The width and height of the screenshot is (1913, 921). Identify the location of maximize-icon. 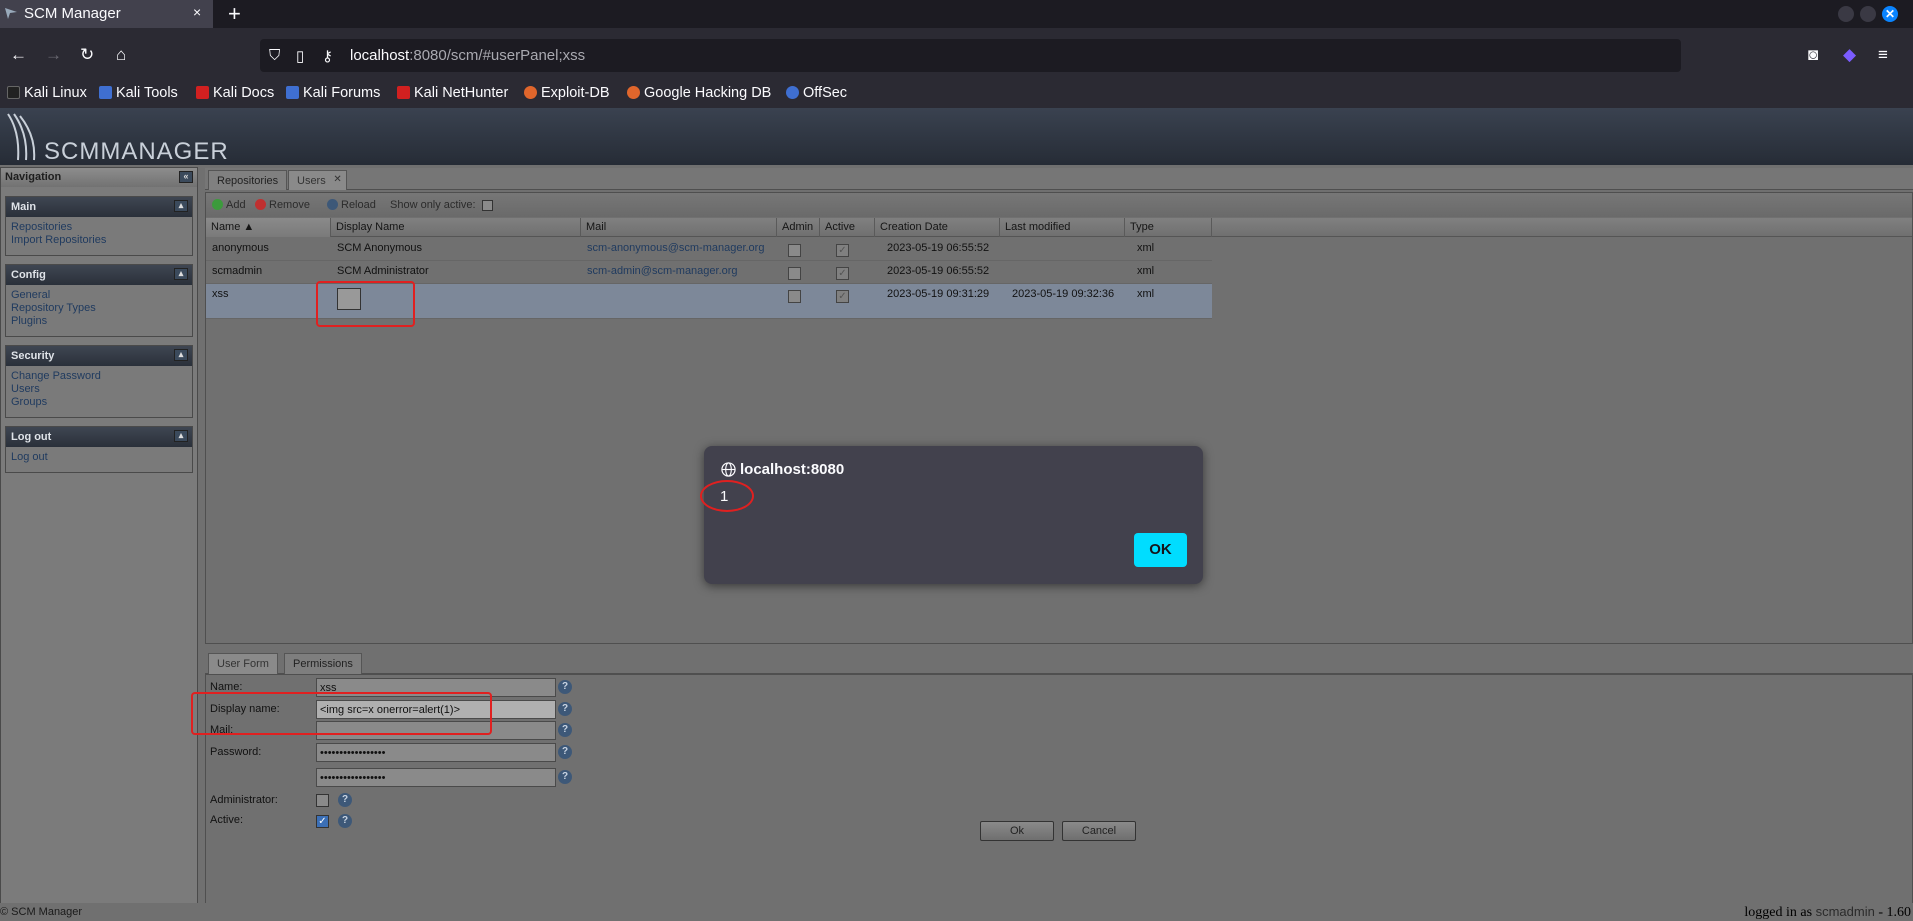
(1868, 14).